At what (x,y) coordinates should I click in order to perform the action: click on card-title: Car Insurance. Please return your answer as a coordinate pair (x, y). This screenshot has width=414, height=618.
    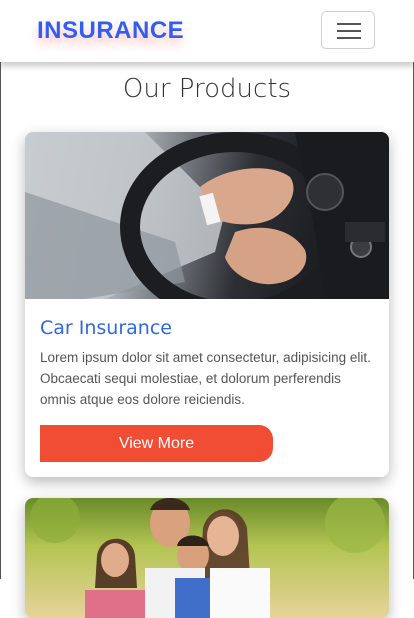
    Looking at the image, I should click on (106, 328).